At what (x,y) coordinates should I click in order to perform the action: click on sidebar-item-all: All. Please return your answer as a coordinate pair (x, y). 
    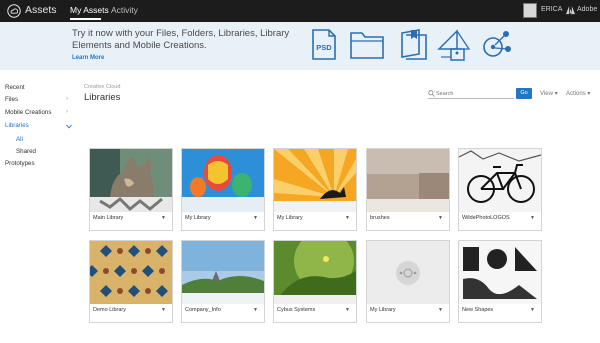
    Looking at the image, I should click on (19, 139).